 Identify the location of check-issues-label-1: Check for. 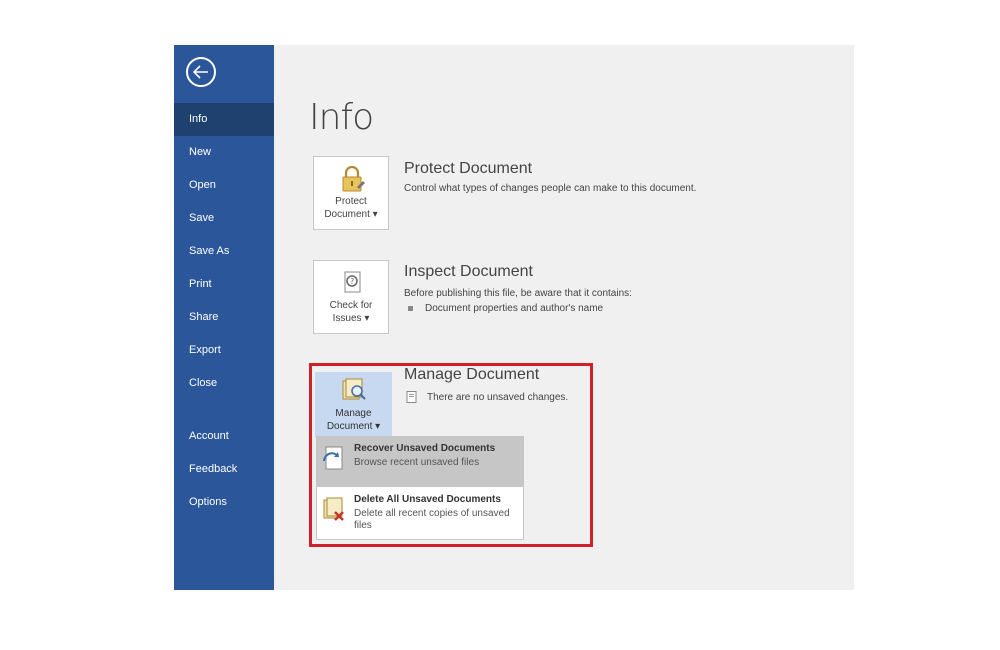
(351, 305).